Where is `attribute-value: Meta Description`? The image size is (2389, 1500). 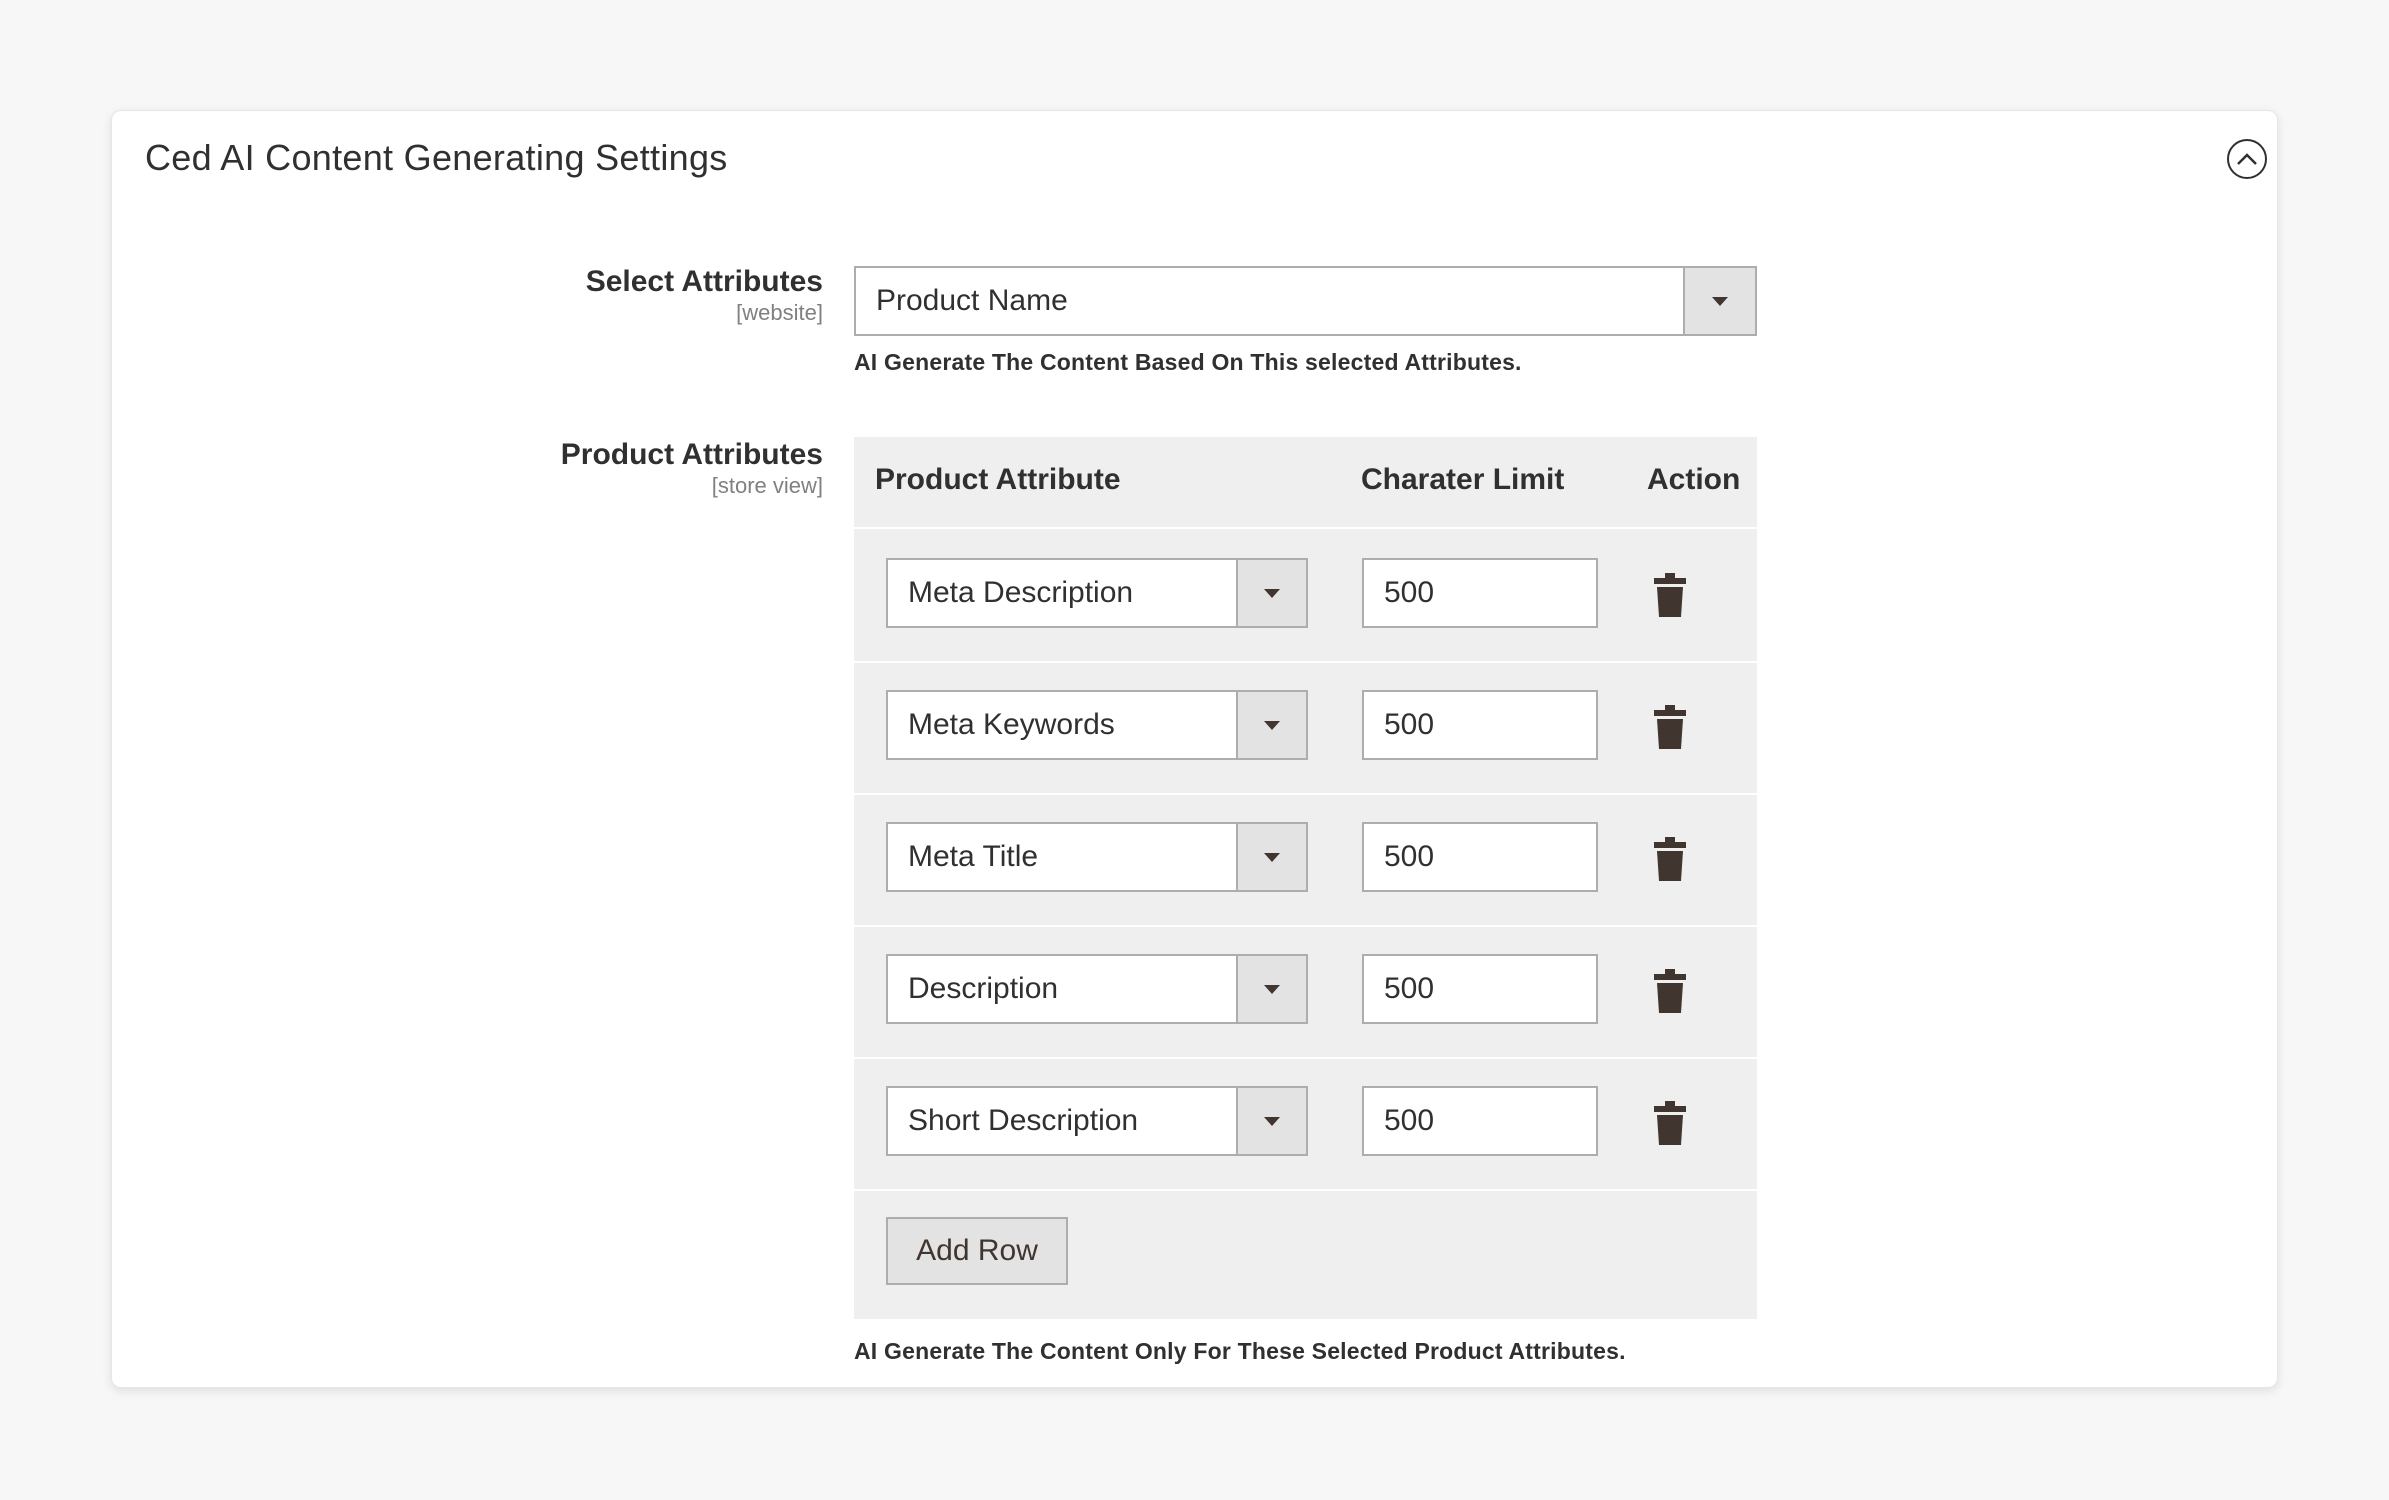
attribute-value: Meta Description is located at coordinates (1021, 592).